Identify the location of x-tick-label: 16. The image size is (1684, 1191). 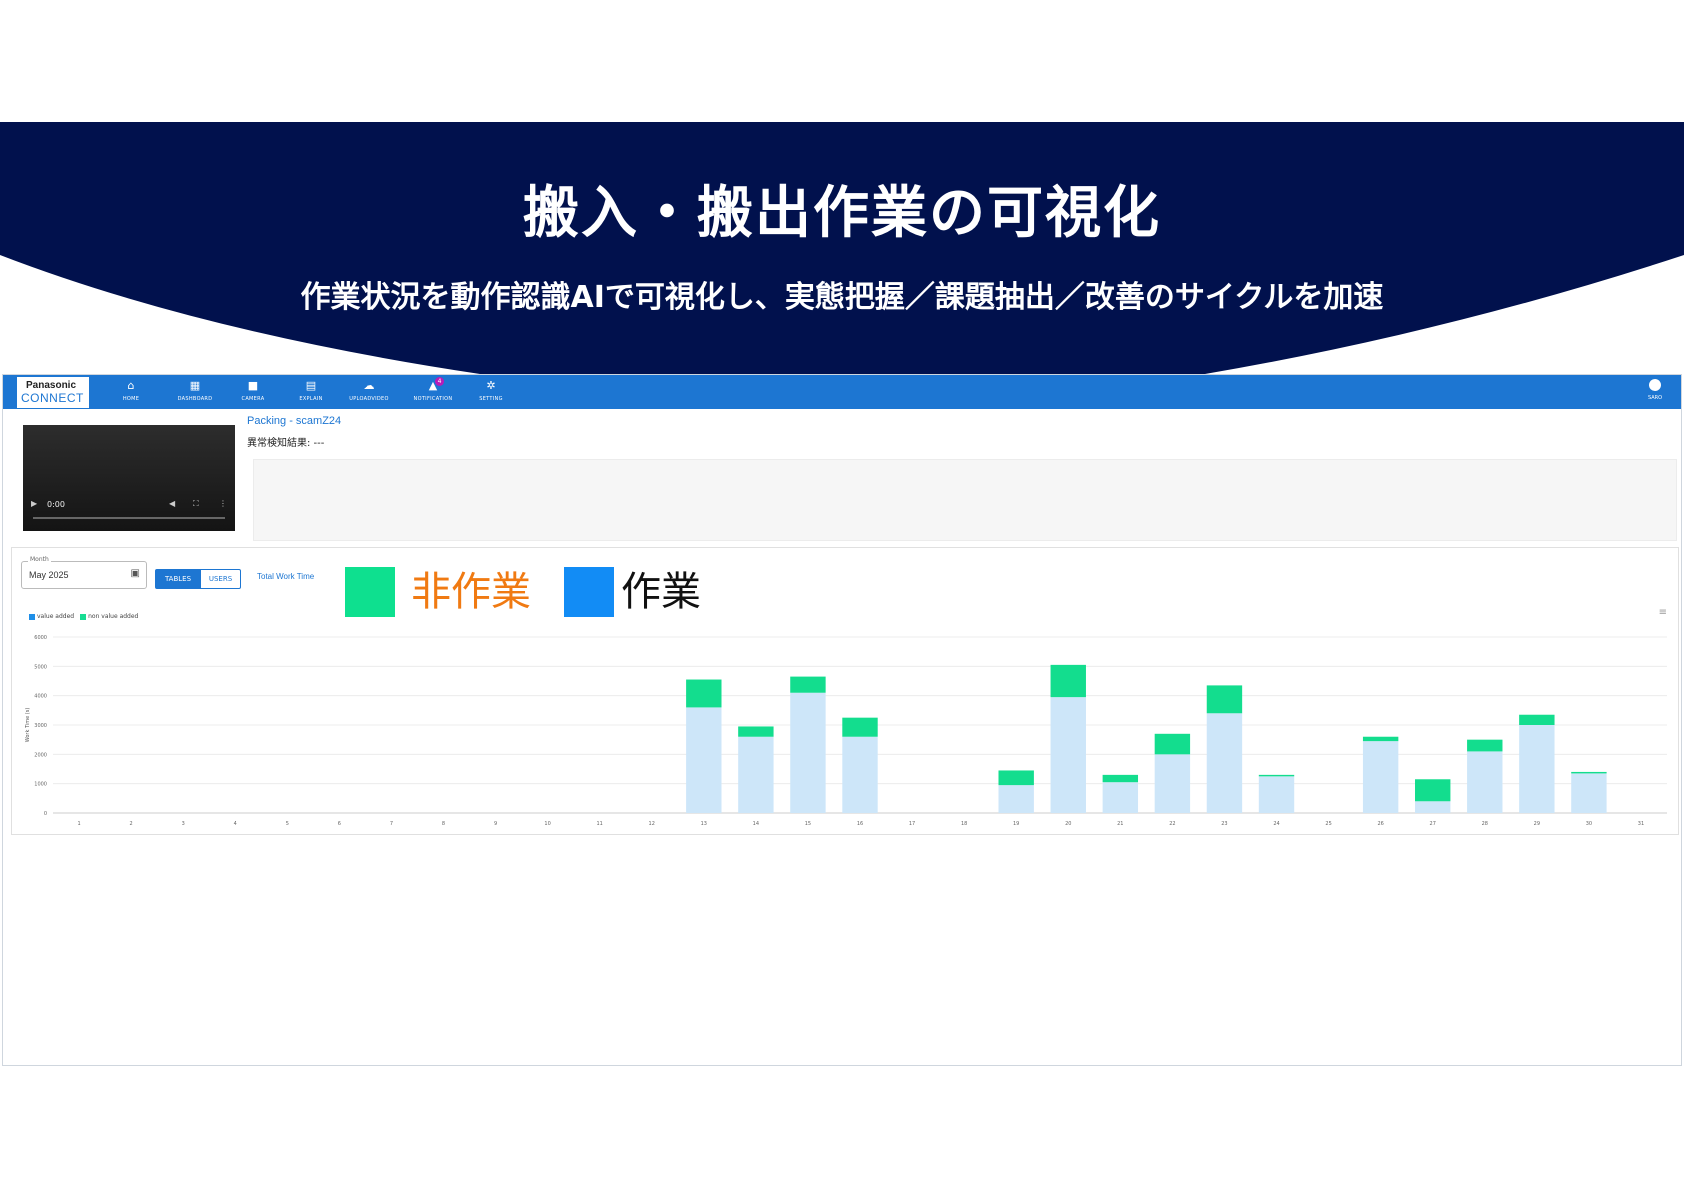
(860, 823).